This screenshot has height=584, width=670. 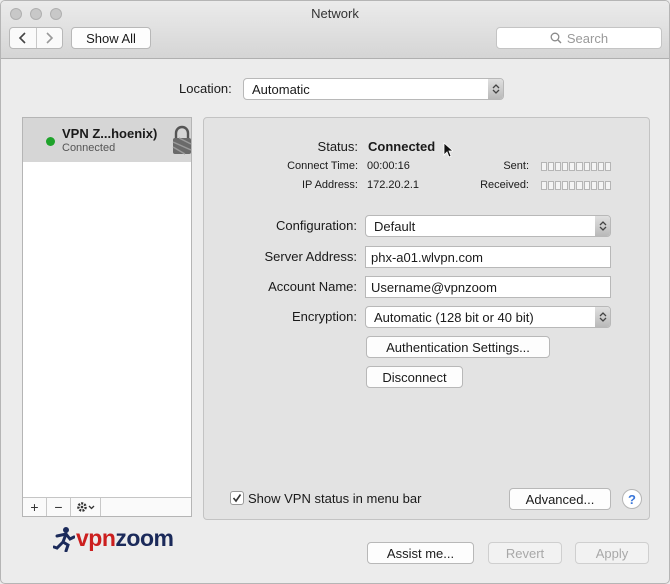 I want to click on received-label: Received:, so click(x=504, y=185).